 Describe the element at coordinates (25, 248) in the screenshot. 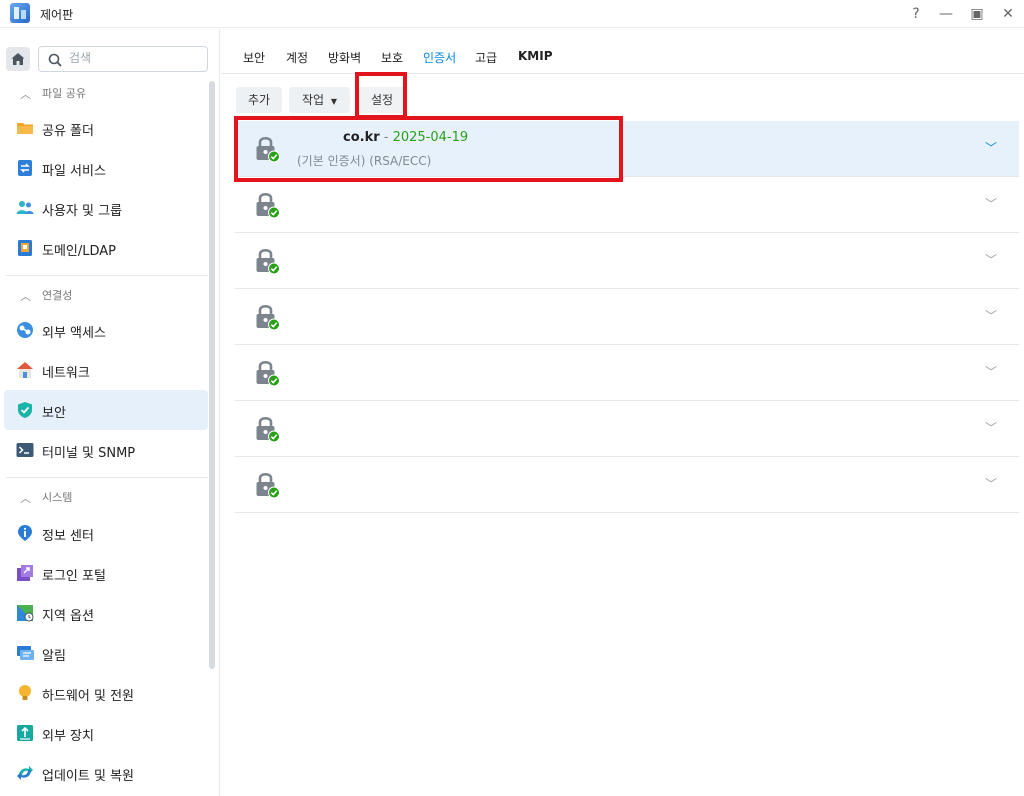

I see `domain-ldap-icon` at that location.